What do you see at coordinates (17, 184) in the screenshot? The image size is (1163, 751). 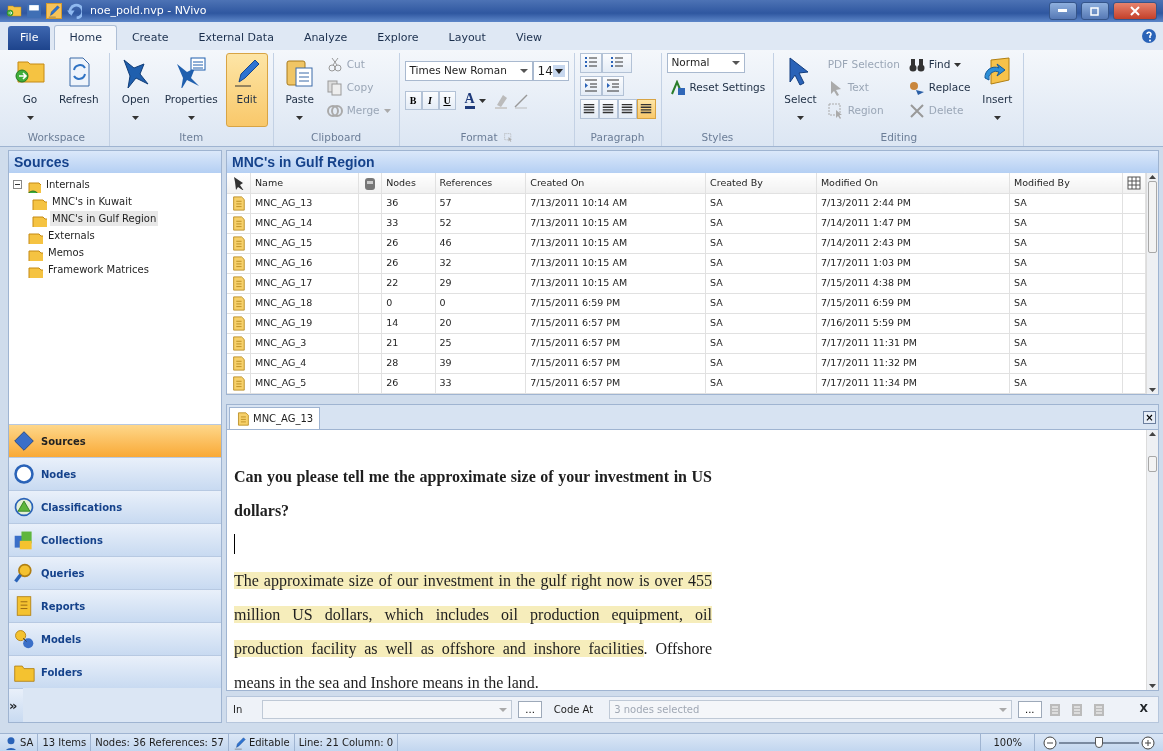 I see `expander-icon` at bounding box center [17, 184].